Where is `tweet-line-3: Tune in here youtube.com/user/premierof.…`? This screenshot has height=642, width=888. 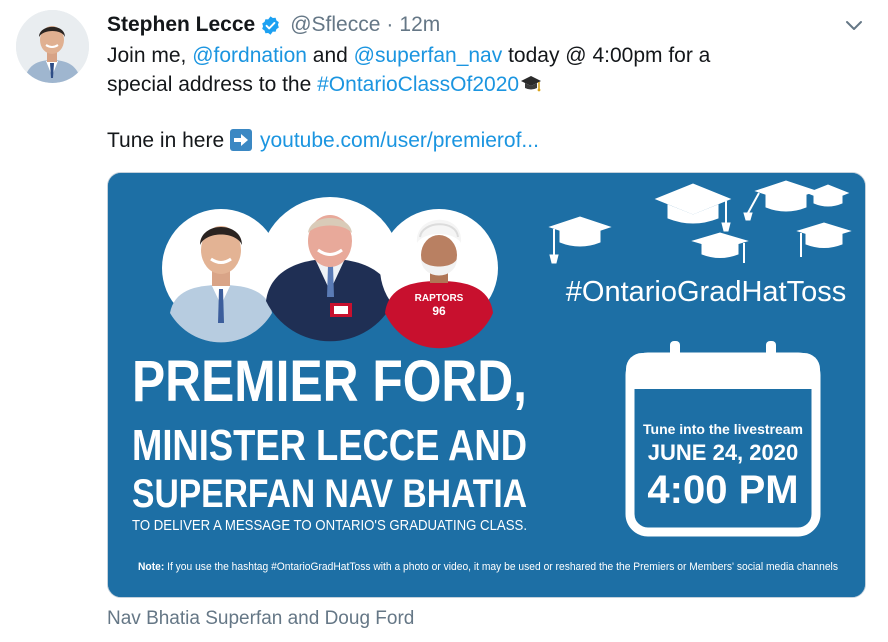
tweet-line-3: Tune in here youtube.com/user/premierof.… is located at coordinates (477, 140).